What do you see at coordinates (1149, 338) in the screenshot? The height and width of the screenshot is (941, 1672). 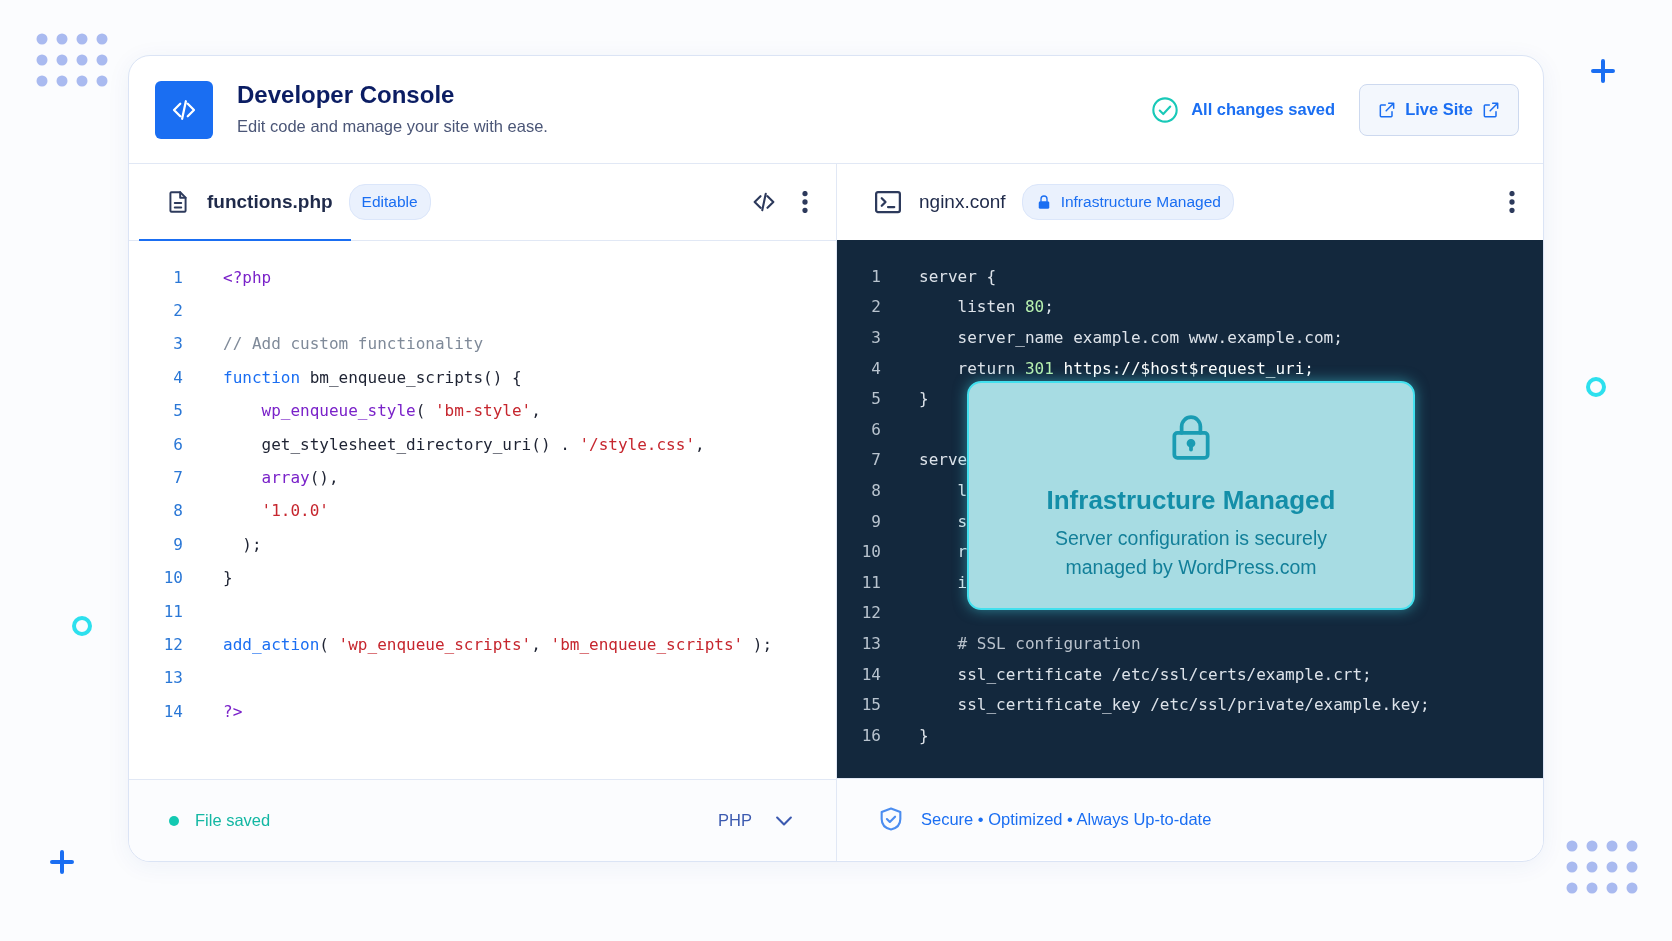 I see `code-line: server_name example.com www.example.com;` at bounding box center [1149, 338].